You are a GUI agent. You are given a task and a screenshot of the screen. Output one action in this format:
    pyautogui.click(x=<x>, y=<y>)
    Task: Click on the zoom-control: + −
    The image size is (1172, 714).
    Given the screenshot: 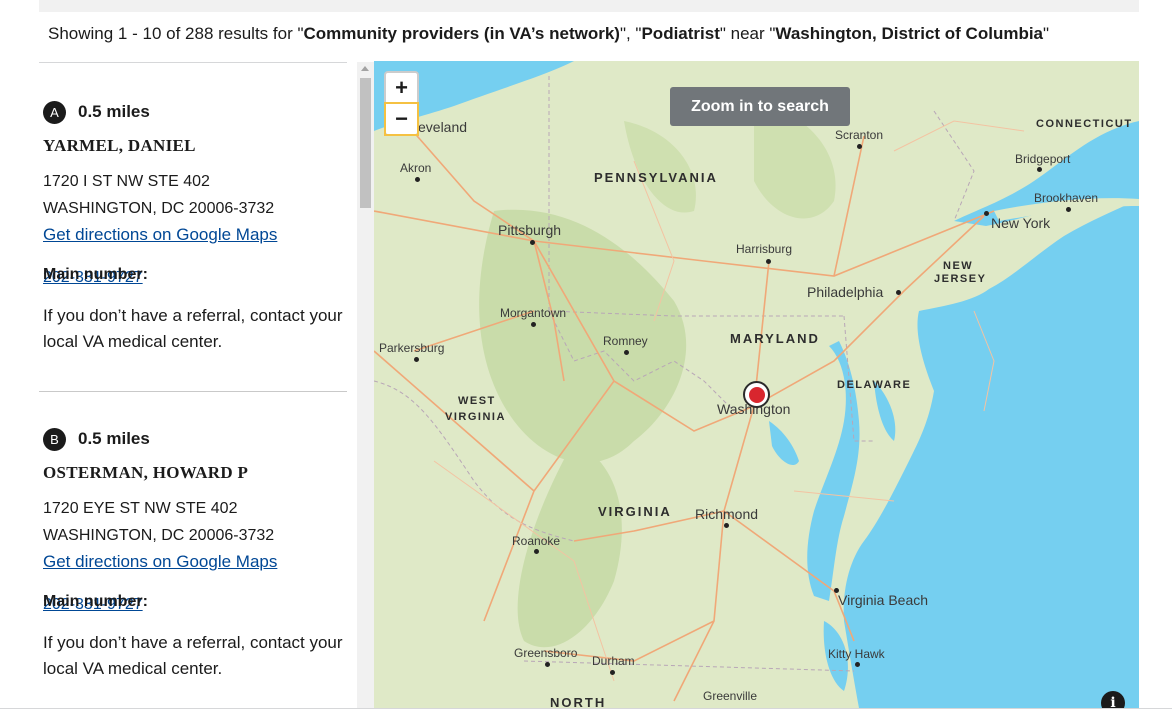 What is the action you would take?
    pyautogui.click(x=401, y=103)
    